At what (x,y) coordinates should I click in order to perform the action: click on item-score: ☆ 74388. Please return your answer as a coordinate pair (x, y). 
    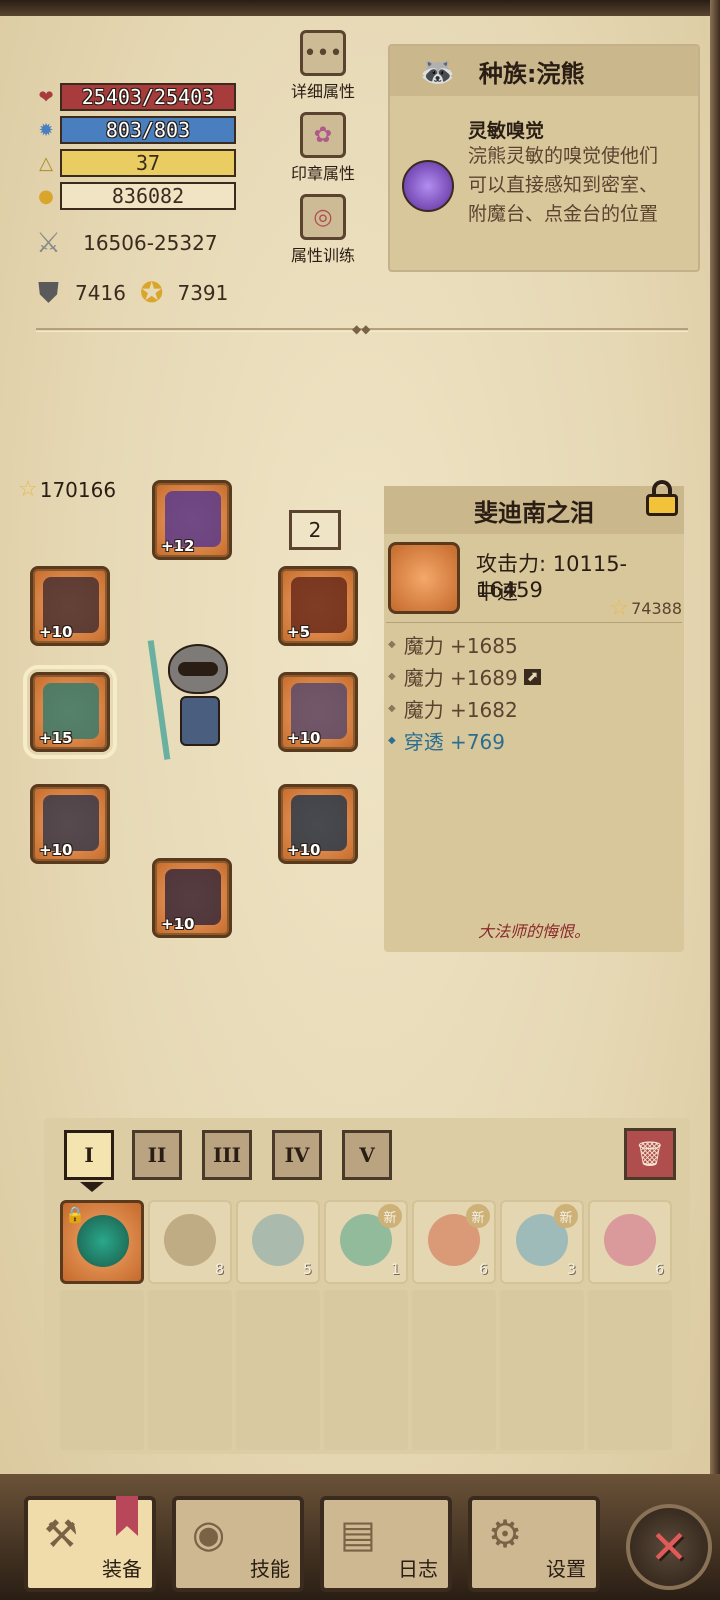
    Looking at the image, I should click on (645, 608).